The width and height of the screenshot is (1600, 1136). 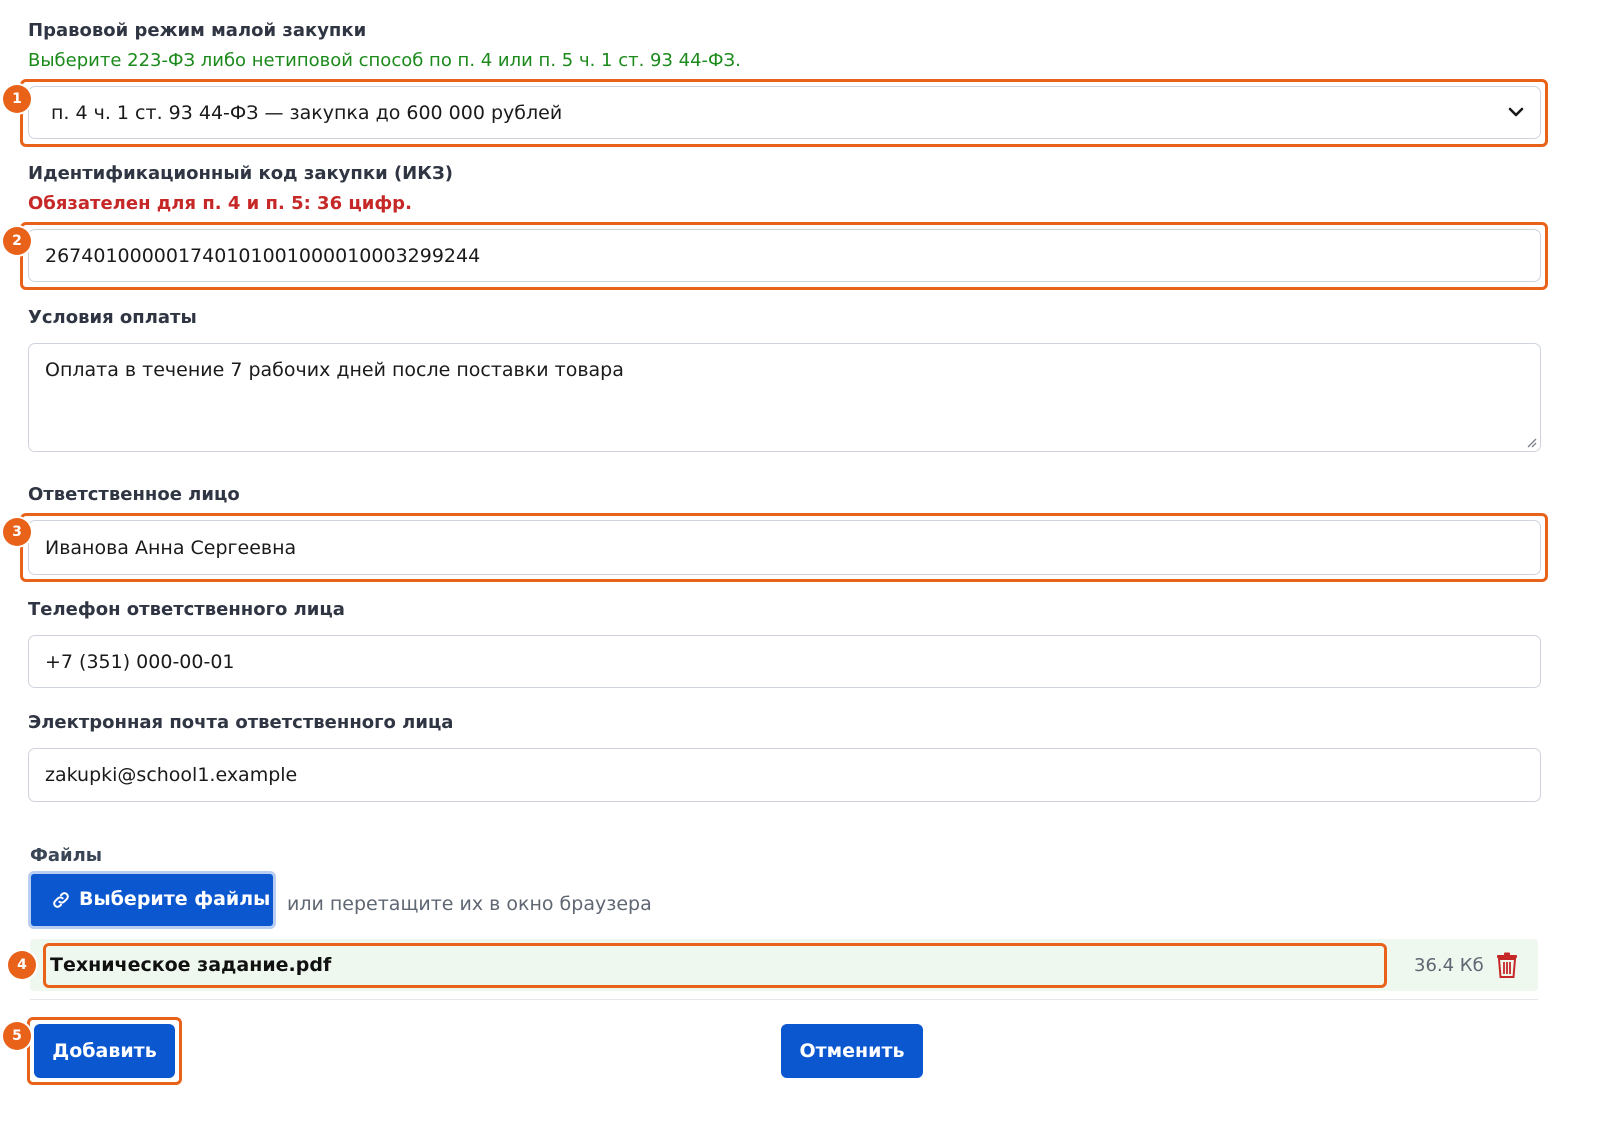 I want to click on ikz-hint: Обязателен для п. 4 и п. 5: 36 цифр., so click(x=220, y=203).